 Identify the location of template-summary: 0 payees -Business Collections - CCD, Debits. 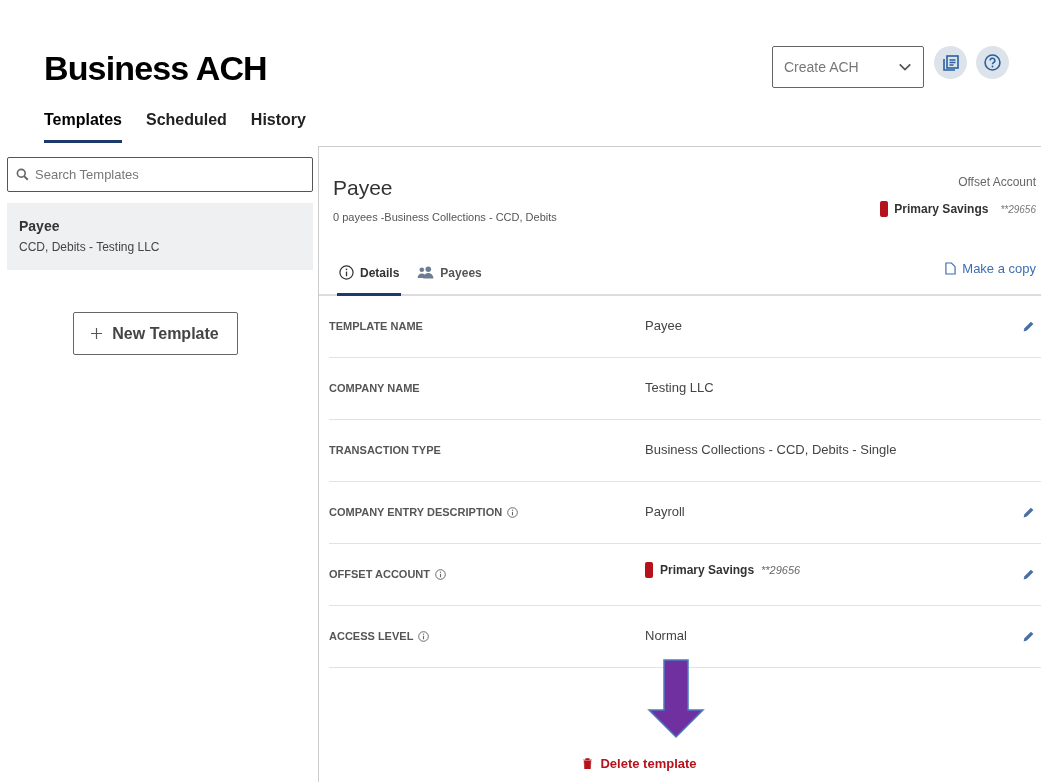
(445, 217).